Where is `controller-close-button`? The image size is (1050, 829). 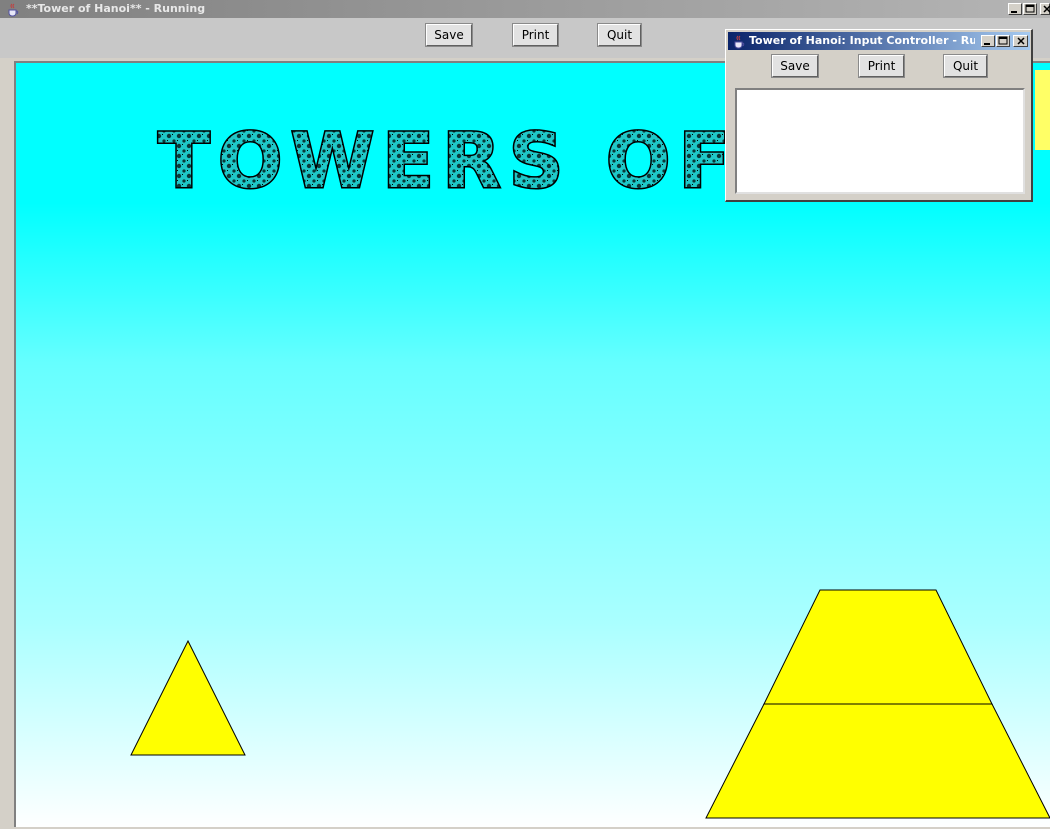 controller-close-button is located at coordinates (1020, 41).